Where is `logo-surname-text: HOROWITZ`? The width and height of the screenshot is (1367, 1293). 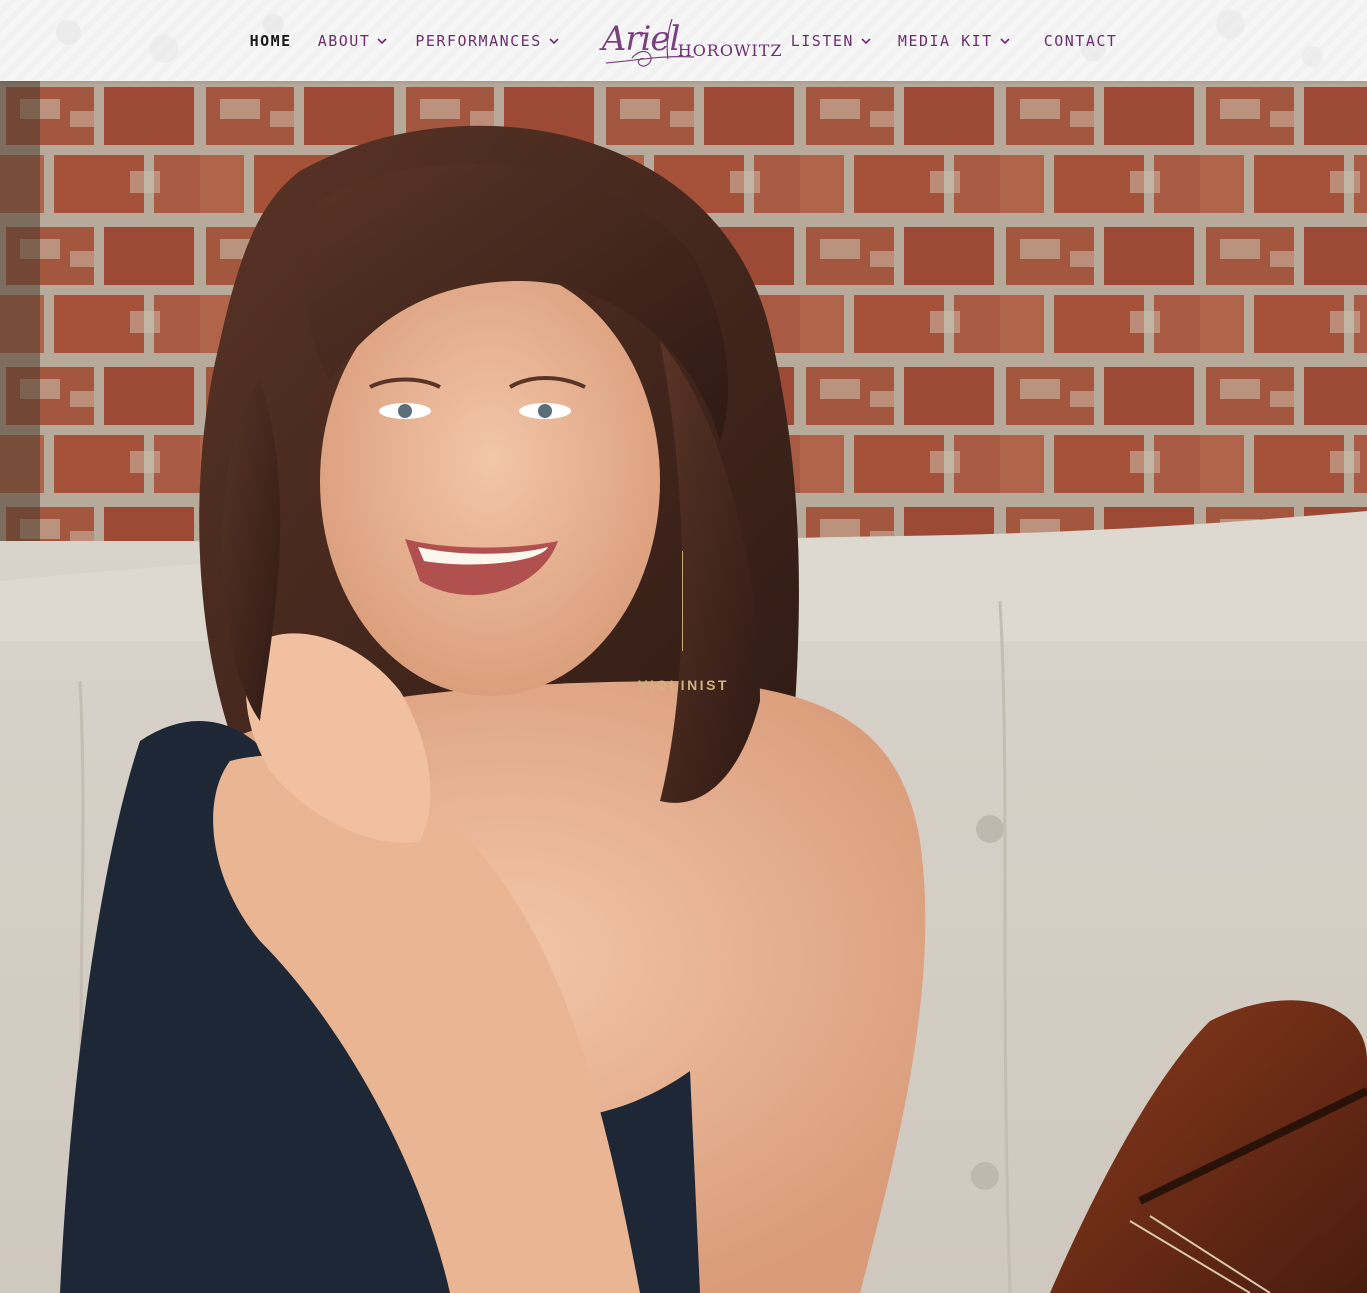 logo-surname-text: HOROWITZ is located at coordinates (730, 50).